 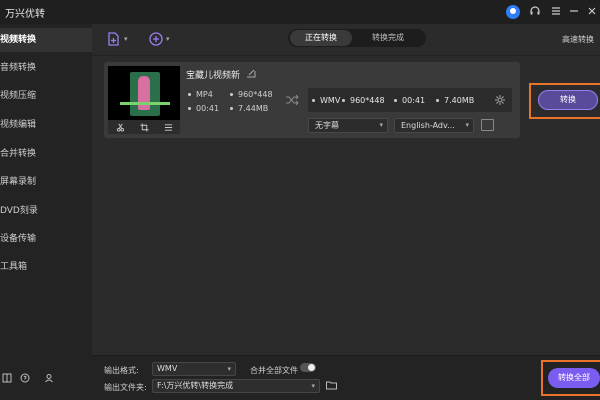 I want to click on subtitle-settings-icon, so click(x=487, y=125).